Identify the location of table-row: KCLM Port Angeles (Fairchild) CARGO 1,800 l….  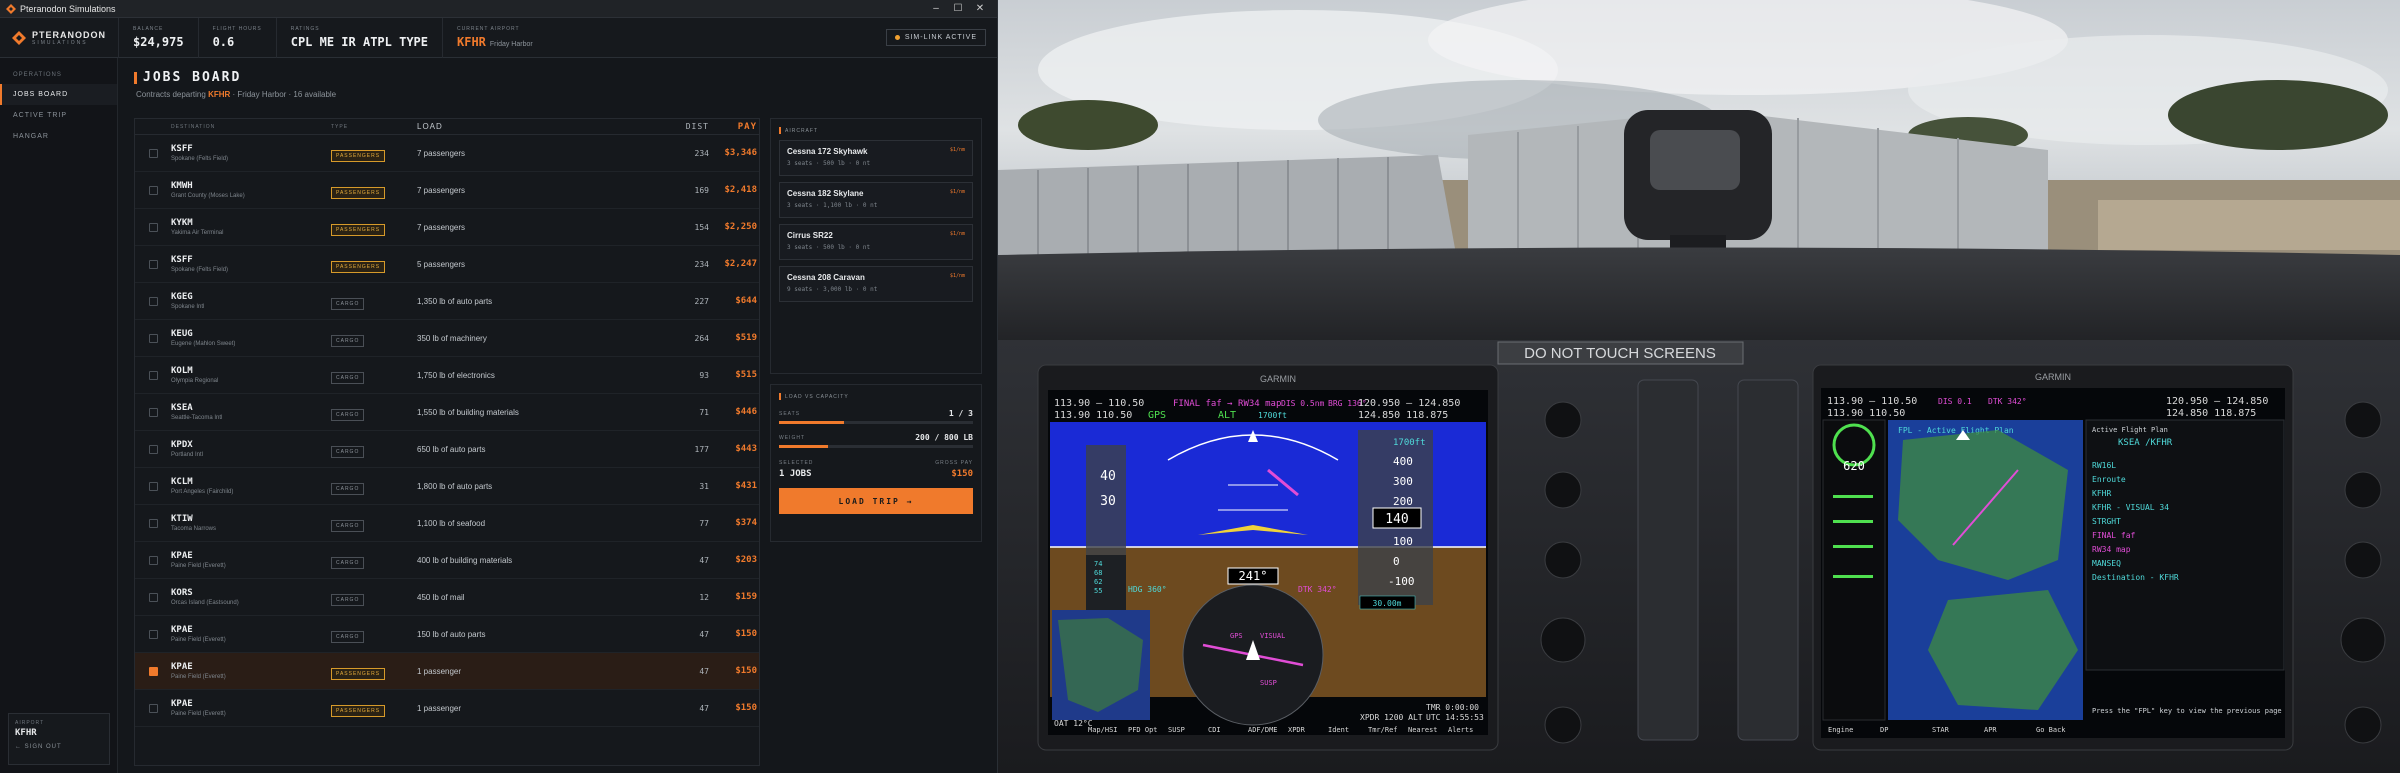
(447, 486).